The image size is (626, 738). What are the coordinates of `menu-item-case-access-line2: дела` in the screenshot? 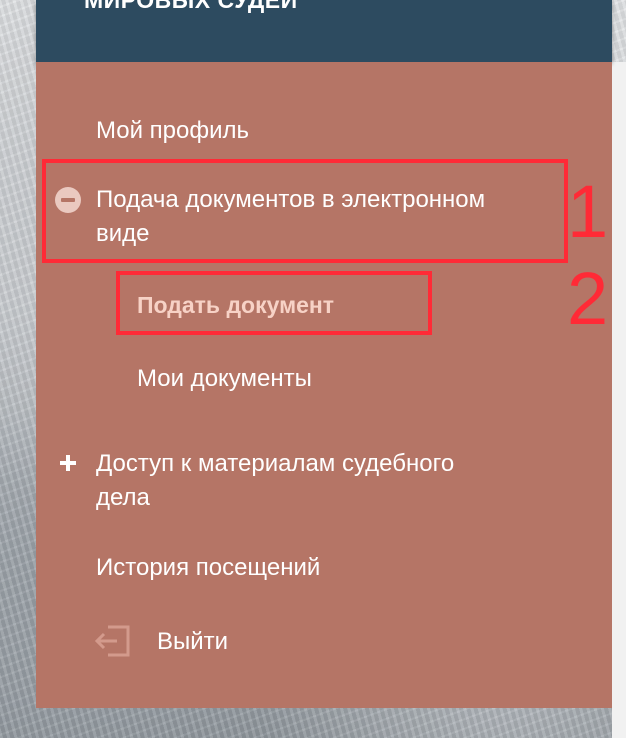 It's located at (123, 497).